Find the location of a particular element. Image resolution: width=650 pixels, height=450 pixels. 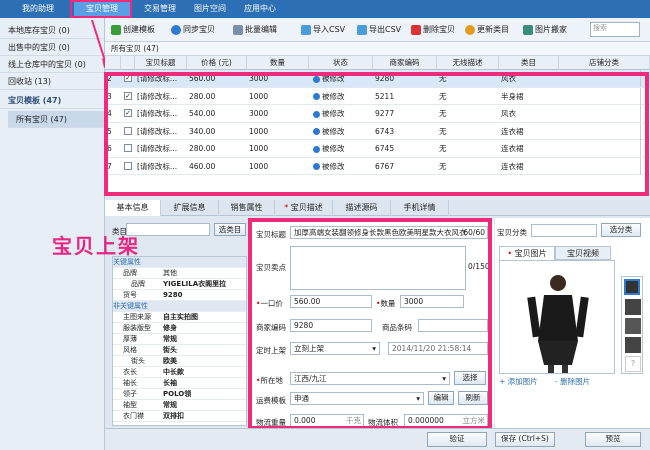

right-panel: 宝贝分类 选分类 • 宝贝图片 宝贝视频 + 添加图片 - 删除图片 ? is located at coordinates (572, 324).